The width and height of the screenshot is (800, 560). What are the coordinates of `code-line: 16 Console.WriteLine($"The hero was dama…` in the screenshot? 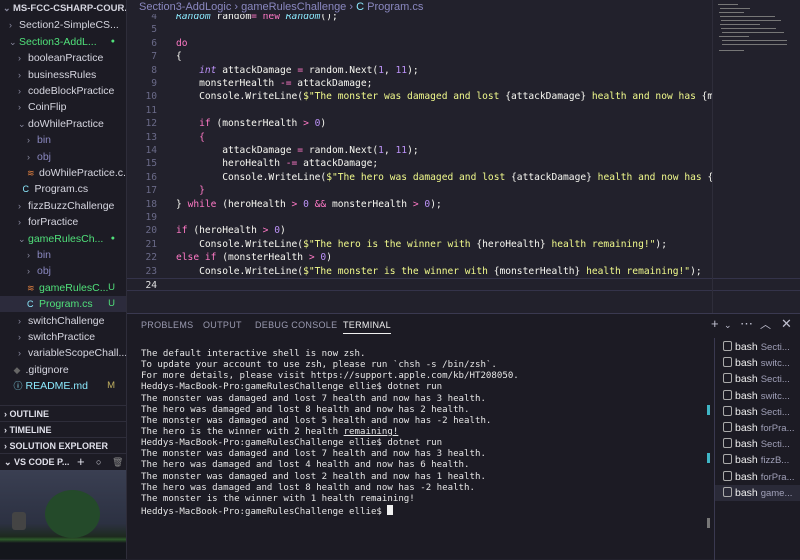 It's located at (419, 177).